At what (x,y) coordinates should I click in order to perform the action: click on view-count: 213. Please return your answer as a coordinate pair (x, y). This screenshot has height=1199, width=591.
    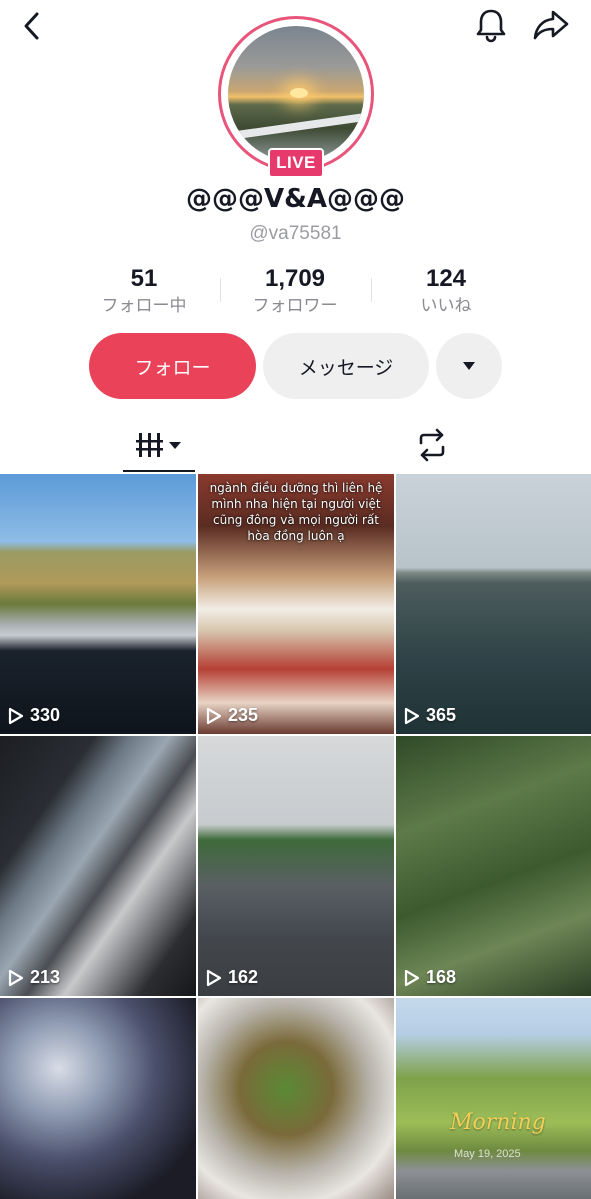
    Looking at the image, I should click on (34, 977).